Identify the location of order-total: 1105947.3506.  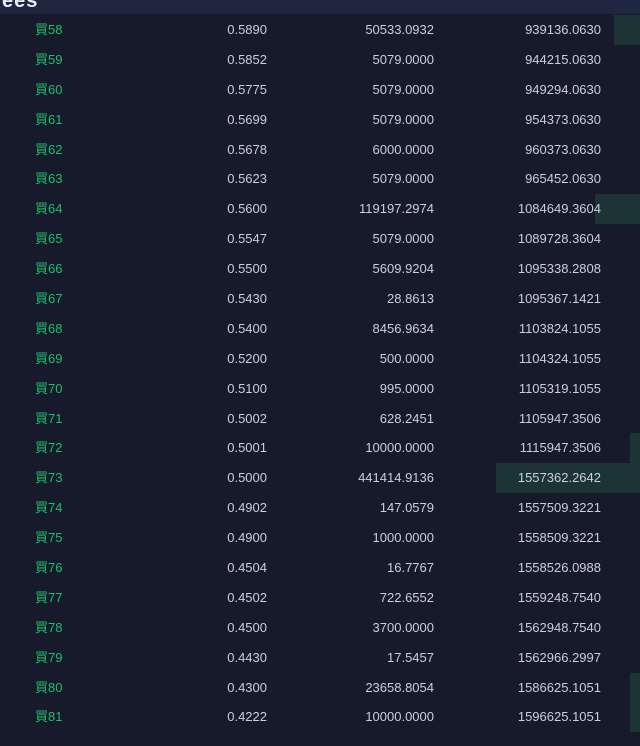
(559, 418).